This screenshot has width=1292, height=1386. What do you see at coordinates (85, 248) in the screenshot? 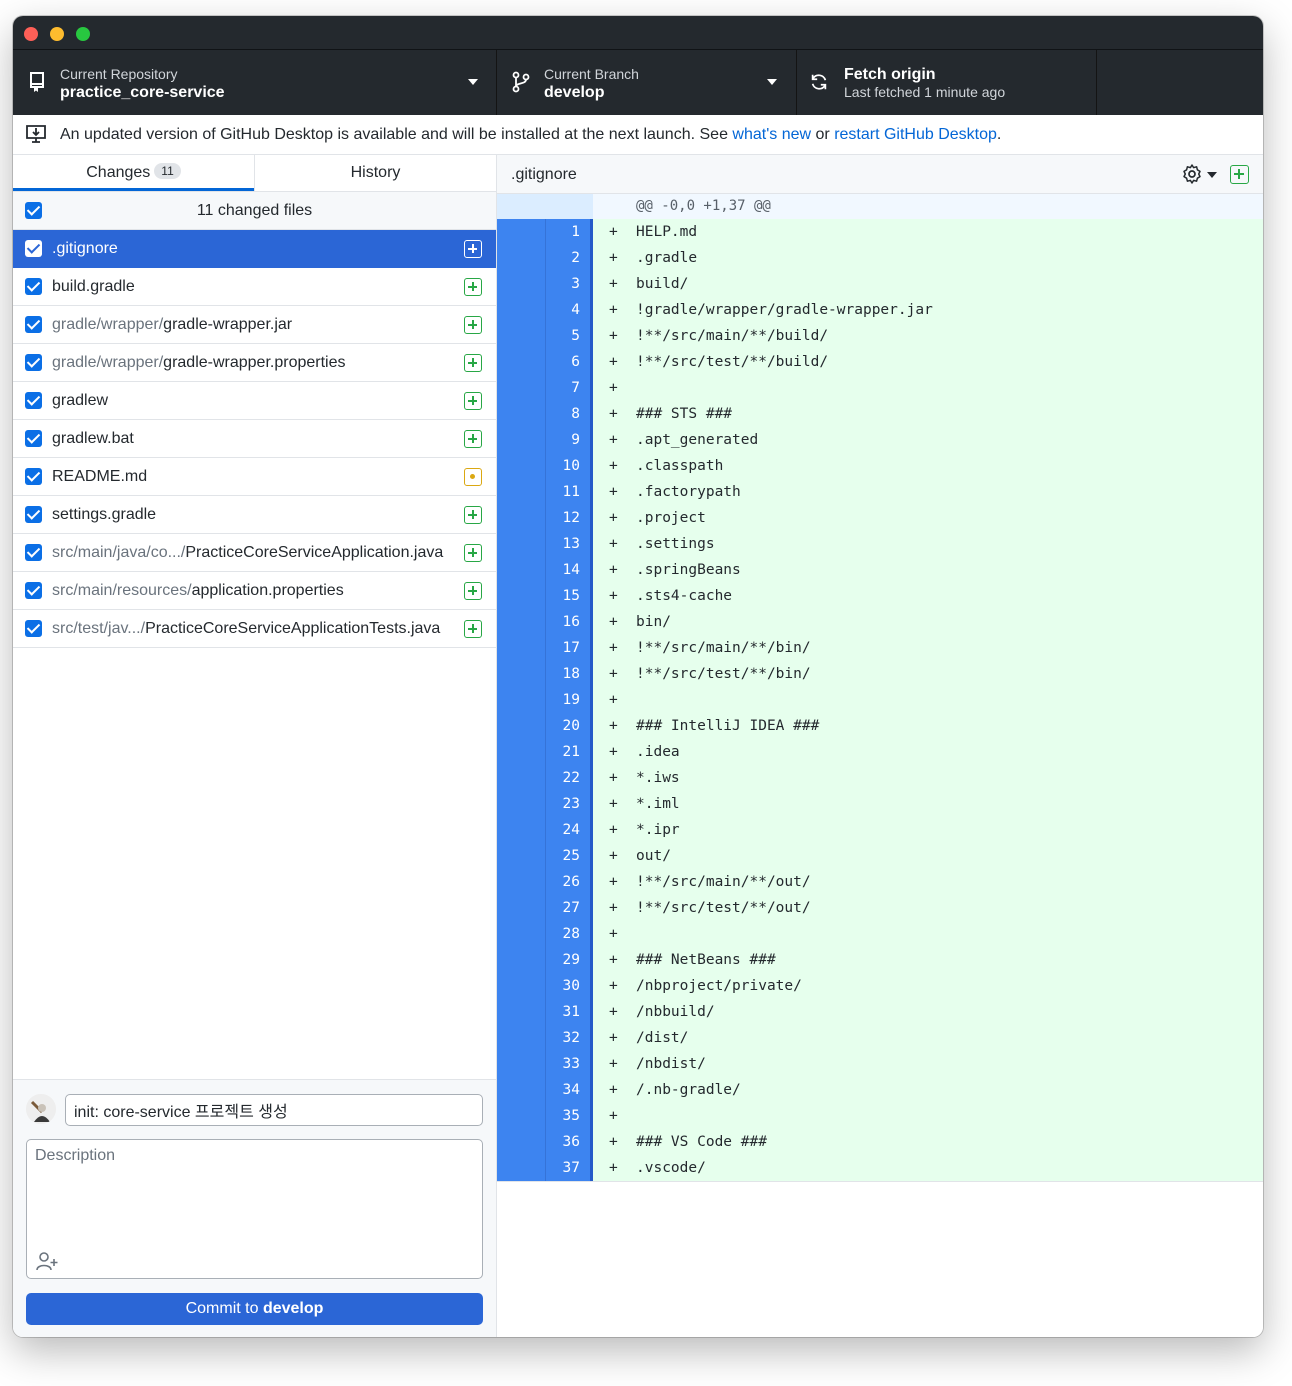
I see `file-name: .gitignore` at bounding box center [85, 248].